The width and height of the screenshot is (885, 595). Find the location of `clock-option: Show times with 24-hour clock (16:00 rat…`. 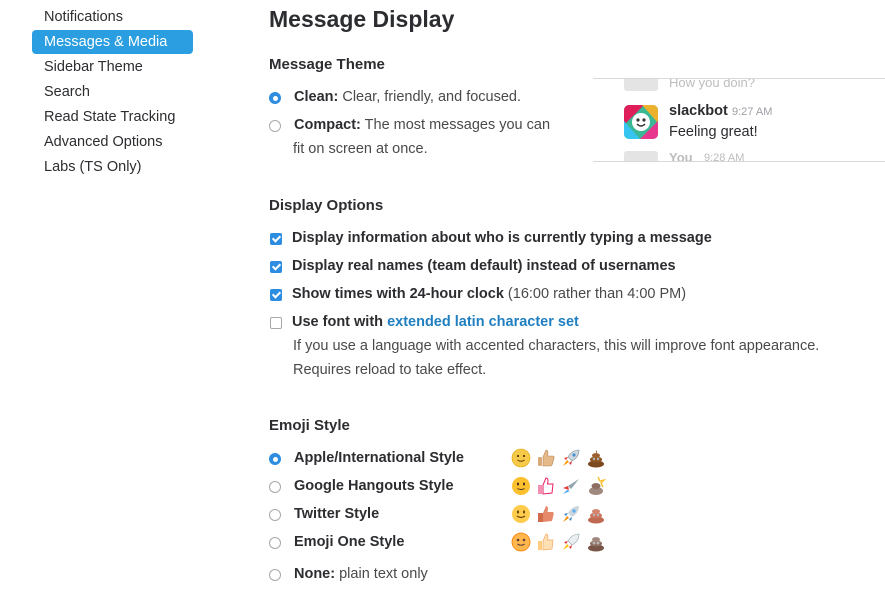

clock-option: Show times with 24-hour clock (16:00 rat… is located at coordinates (489, 294).